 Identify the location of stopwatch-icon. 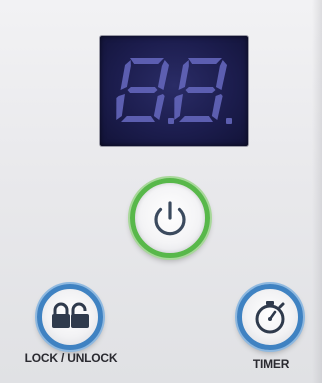
(270, 317).